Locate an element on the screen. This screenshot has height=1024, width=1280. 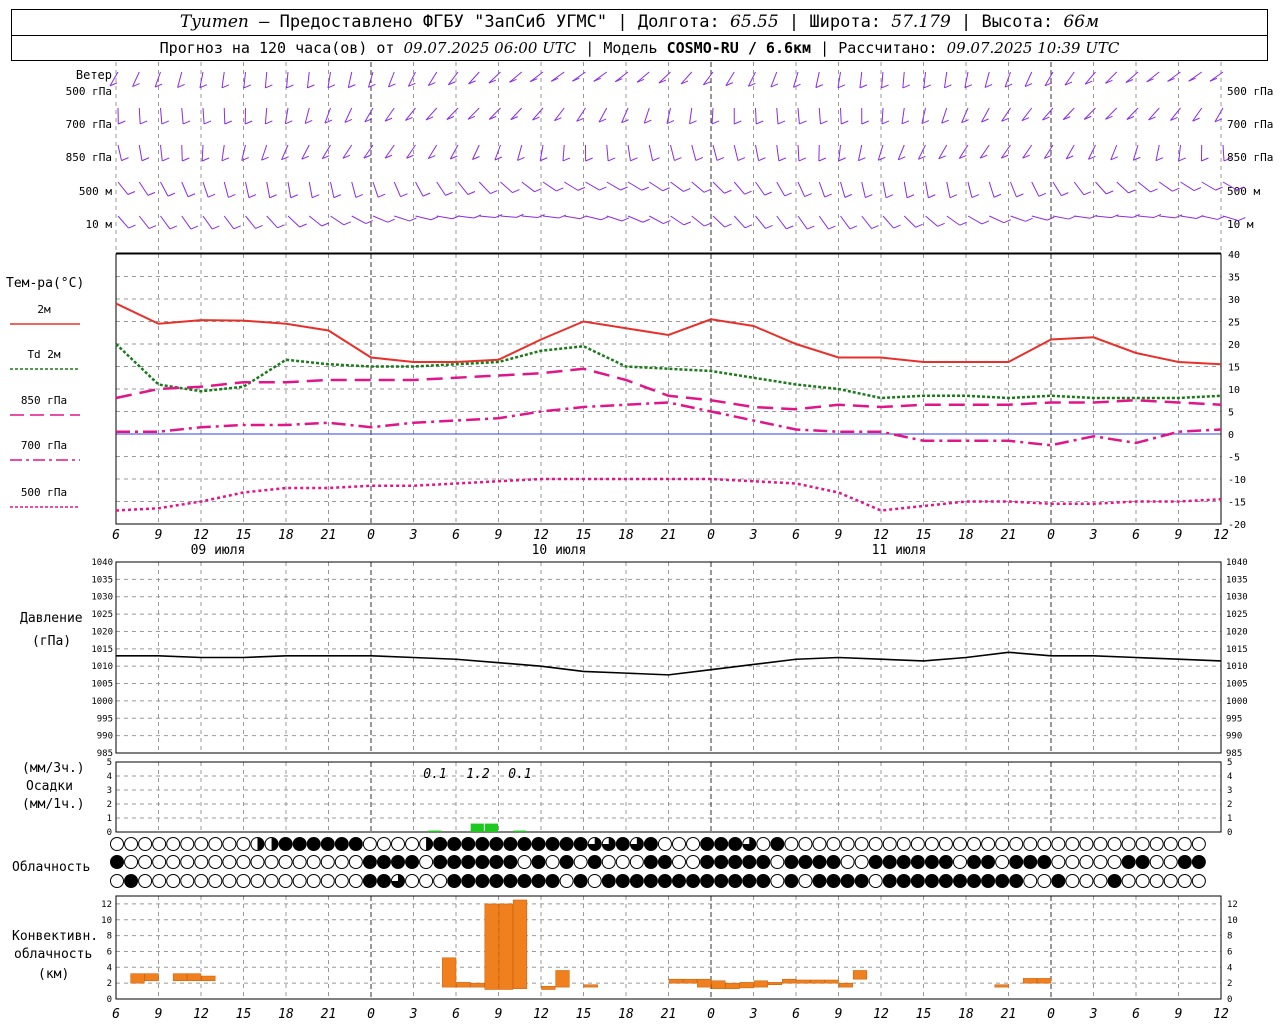
conv-tick-right: 8 is located at coordinates (1229, 937).